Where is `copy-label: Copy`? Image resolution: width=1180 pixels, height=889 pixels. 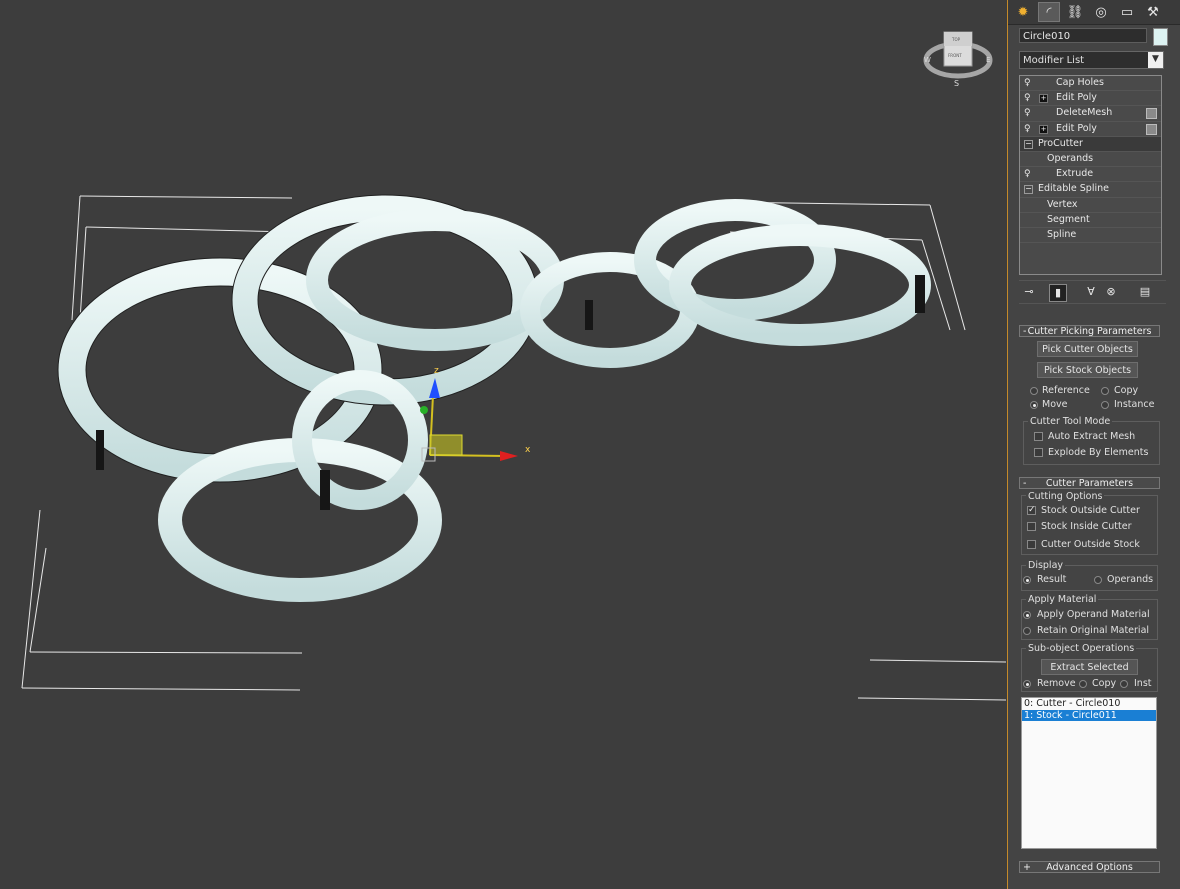
copy-label: Copy is located at coordinates (1126, 390).